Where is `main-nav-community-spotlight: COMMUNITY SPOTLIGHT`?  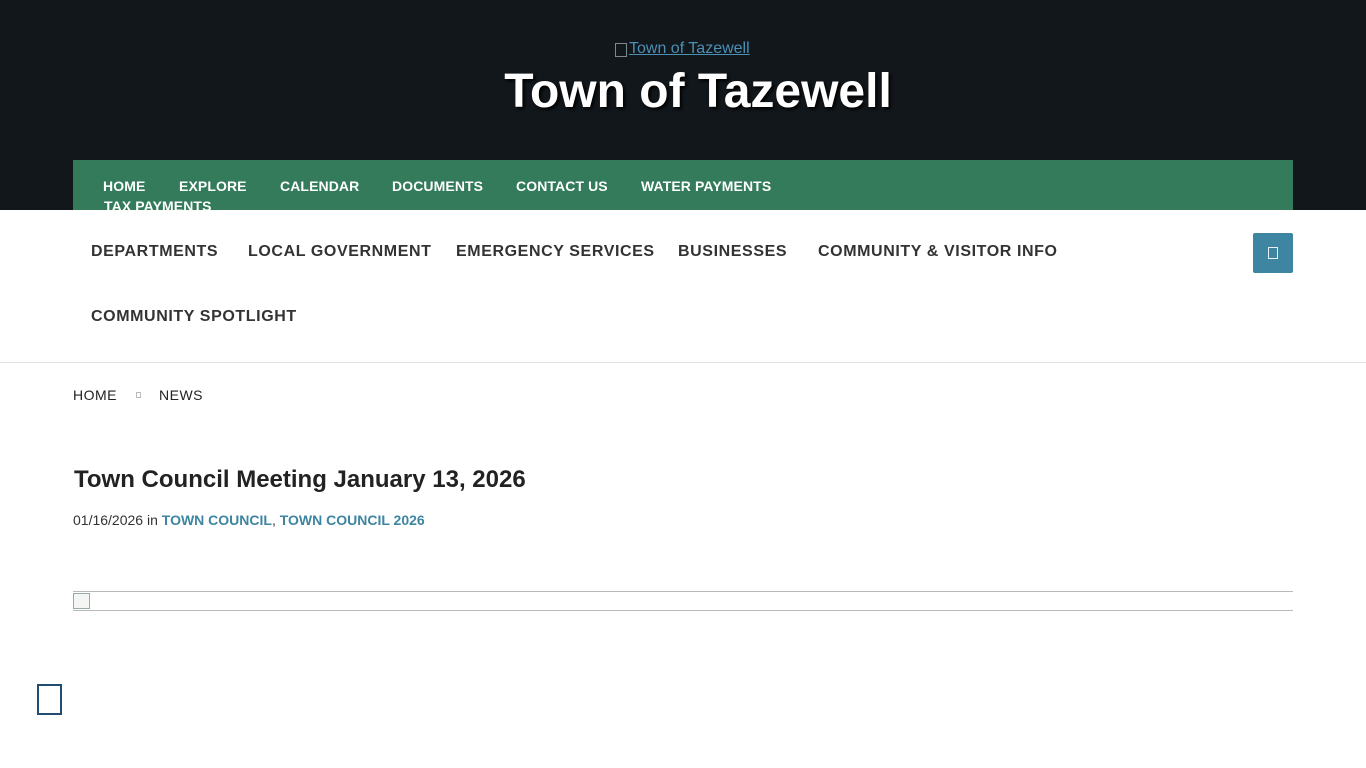
main-nav-community-spotlight: COMMUNITY SPOTLIGHT is located at coordinates (194, 317).